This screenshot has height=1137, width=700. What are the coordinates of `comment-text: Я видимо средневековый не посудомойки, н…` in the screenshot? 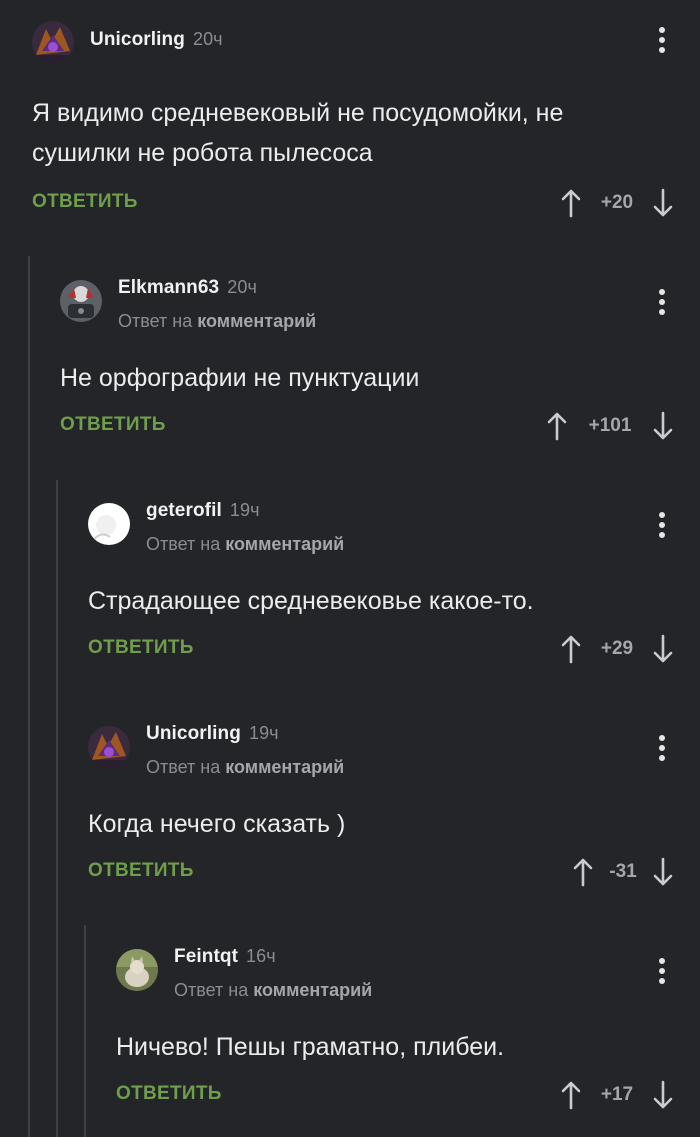 It's located at (298, 133).